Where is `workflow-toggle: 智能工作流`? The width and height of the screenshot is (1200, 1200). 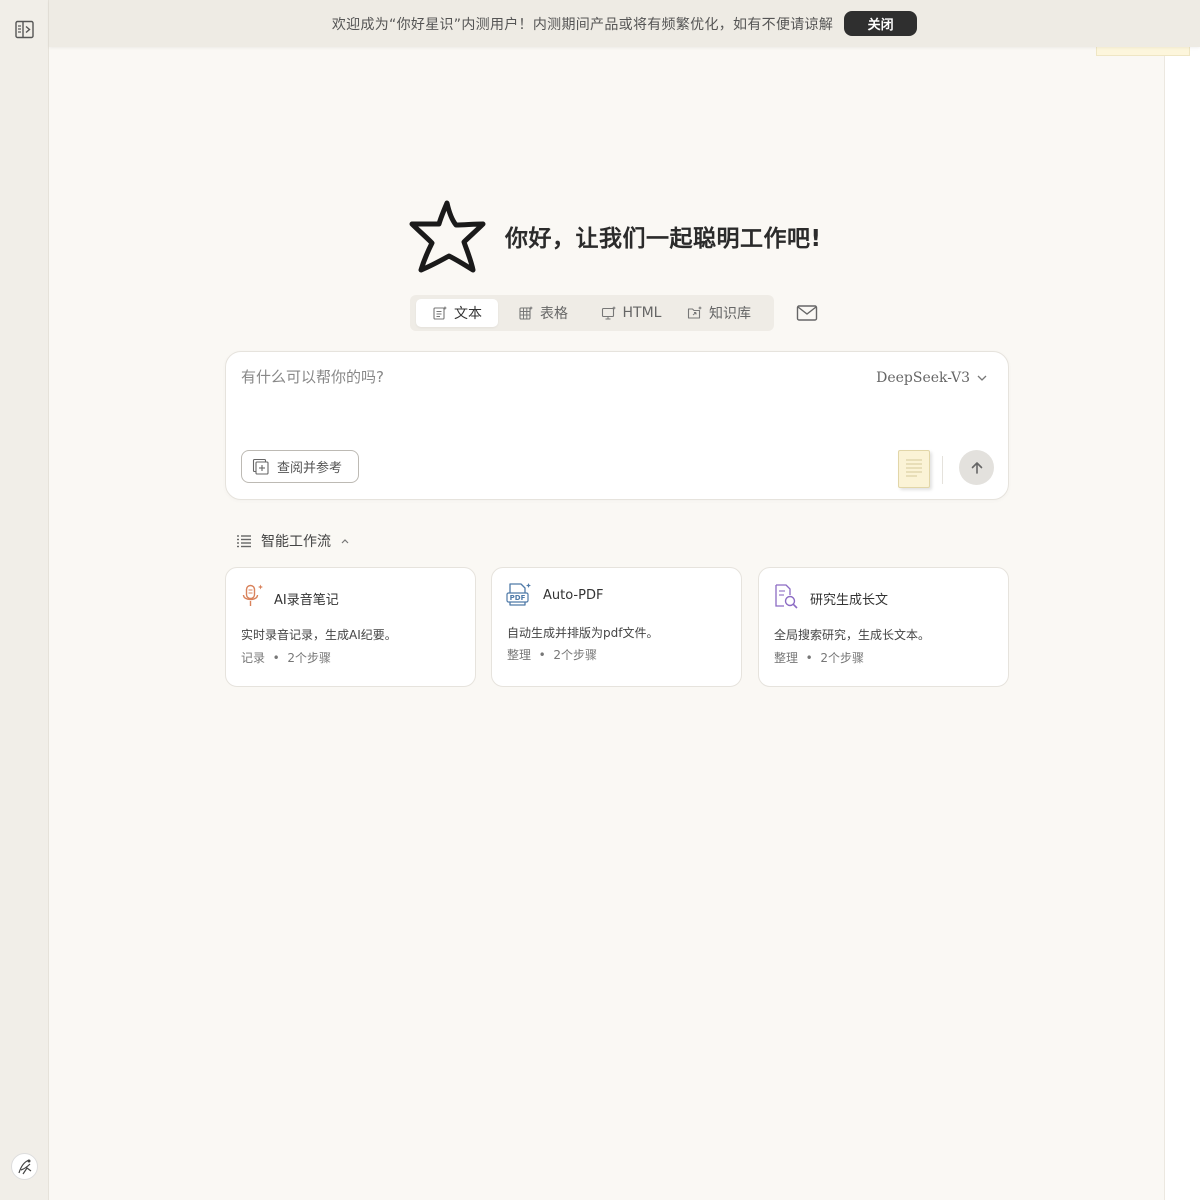
workflow-toggle: 智能工作流 is located at coordinates (293, 541).